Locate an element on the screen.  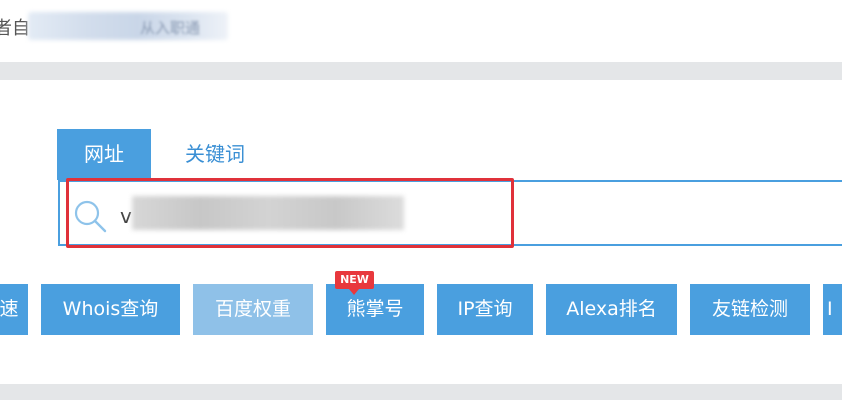
tab-keyword: 关键词 is located at coordinates (215, 154).